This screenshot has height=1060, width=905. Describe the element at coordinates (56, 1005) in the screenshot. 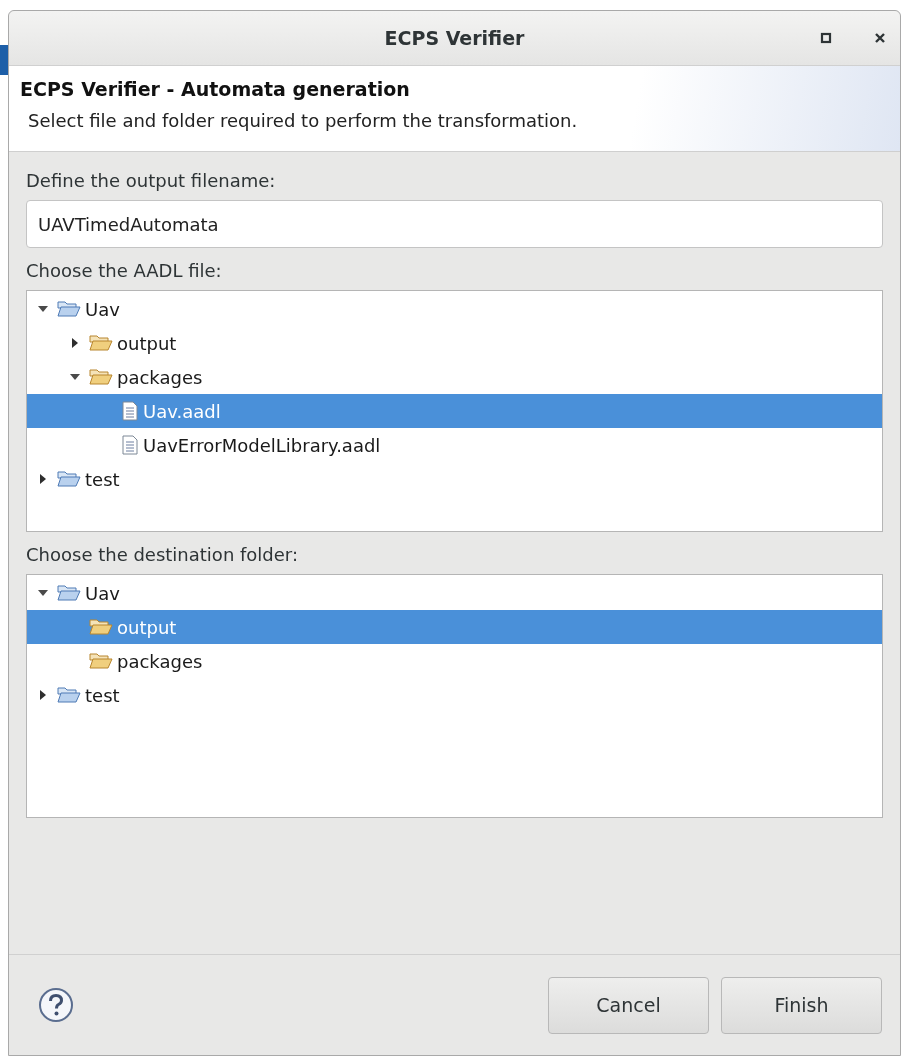

I see `help-icon` at that location.